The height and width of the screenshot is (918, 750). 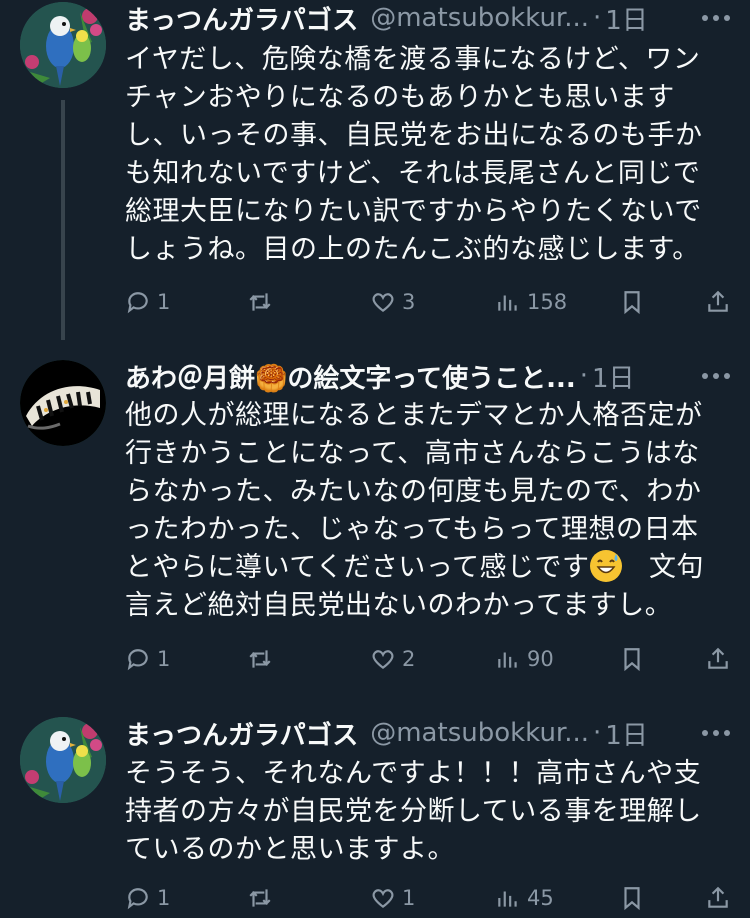 What do you see at coordinates (524, 659) in the screenshot?
I see `views-button: 90` at bounding box center [524, 659].